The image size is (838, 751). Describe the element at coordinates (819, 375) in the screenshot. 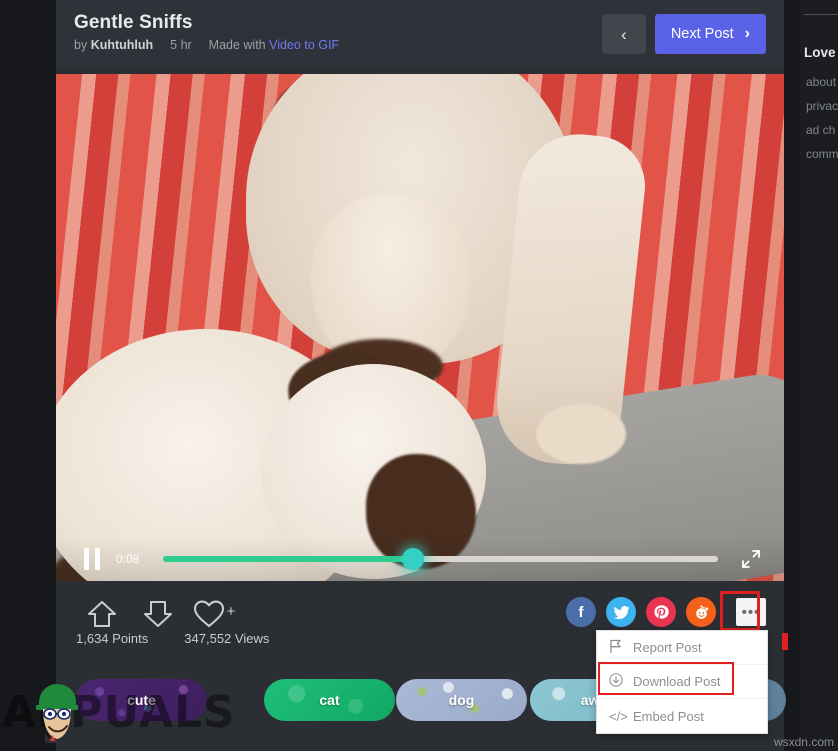

I see `right-sidebar: Love about privac ad ch comm` at that location.